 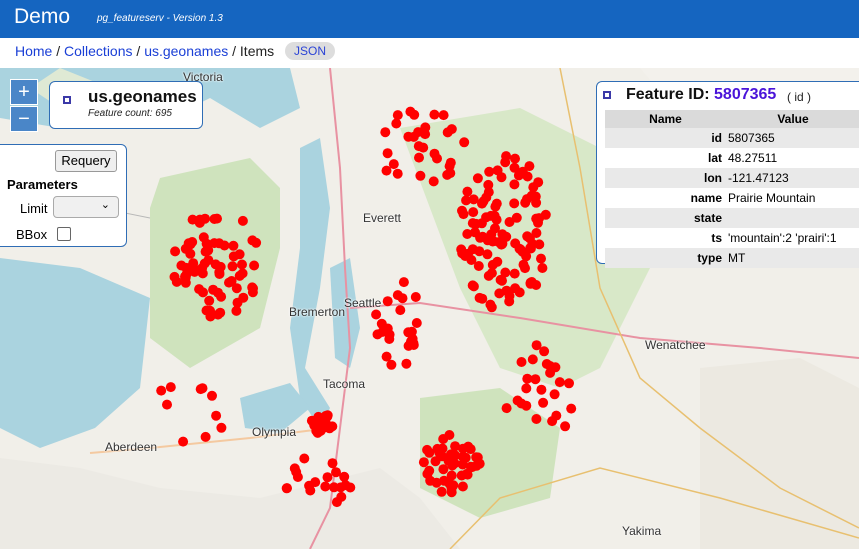 I want to click on json-button: JSON, so click(x=310, y=51).